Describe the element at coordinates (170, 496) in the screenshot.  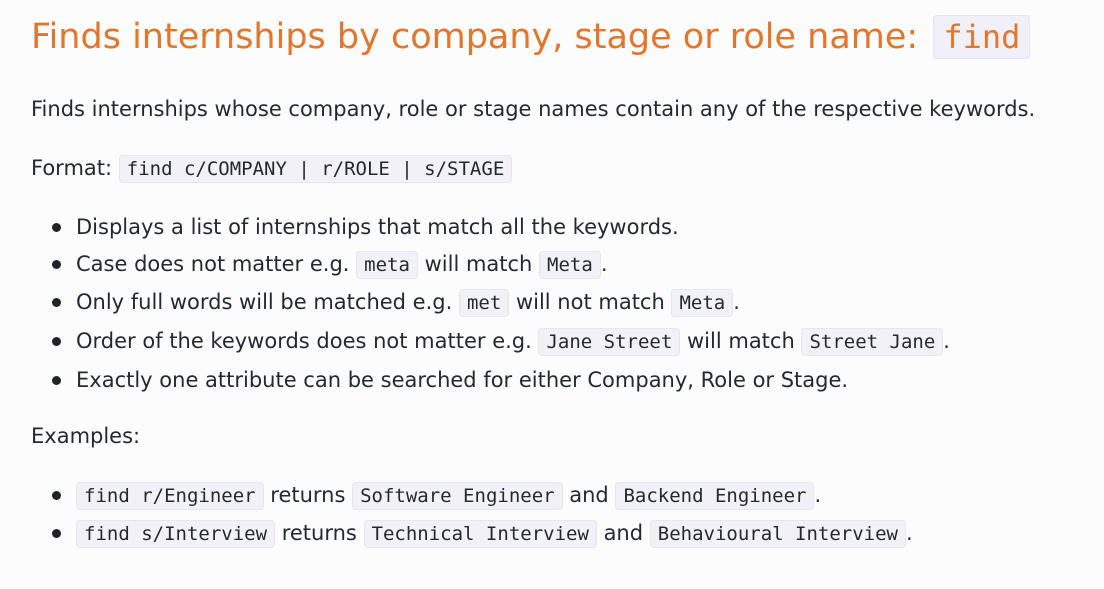
I see `inline-code: find r/Engineer` at that location.